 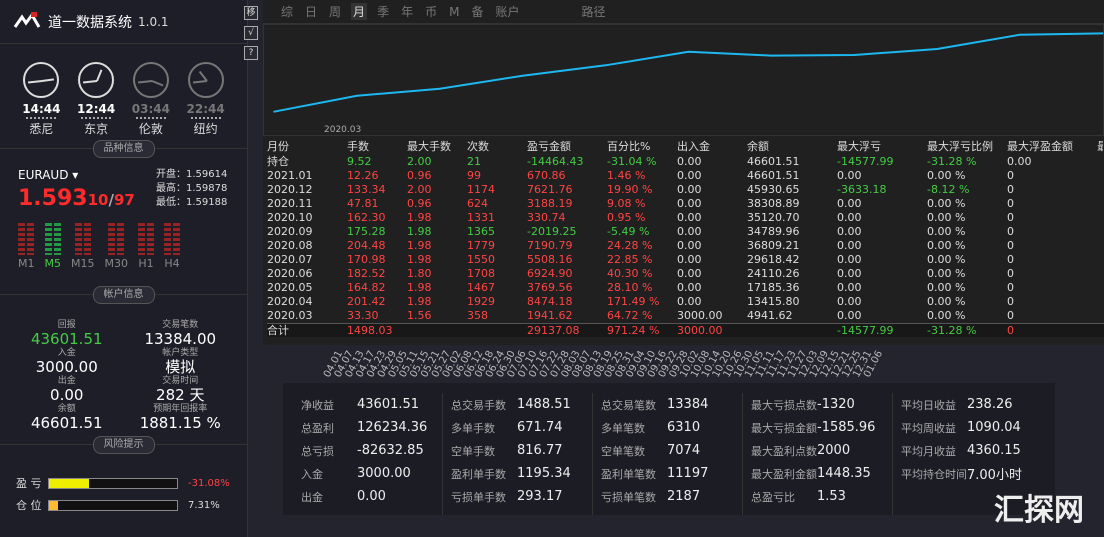 I want to click on stat-value: 11197, so click(x=688, y=473).